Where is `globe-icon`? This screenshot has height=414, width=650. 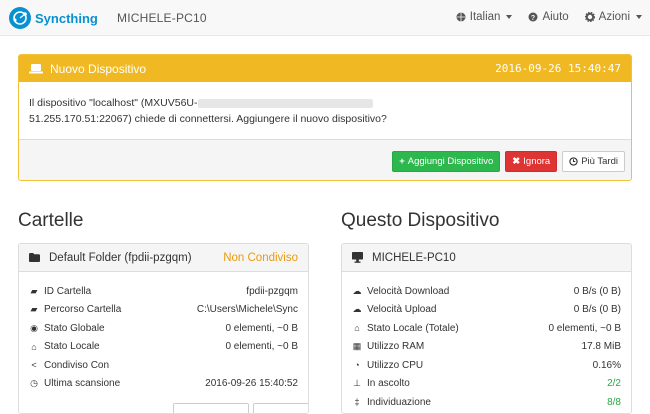 globe-icon is located at coordinates (461, 17).